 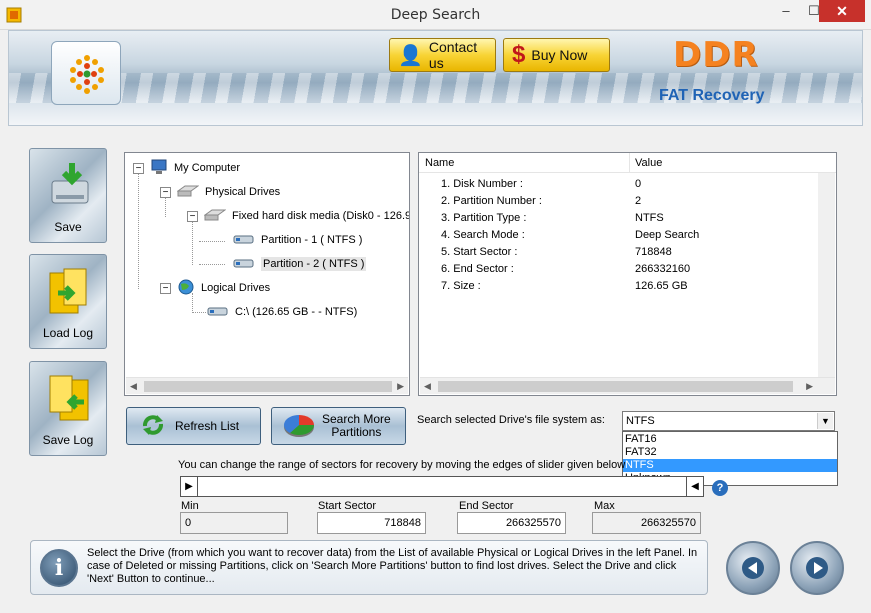 What do you see at coordinates (321, 216) in the screenshot?
I see `tree-label: Fixed hard disk media (Disk0 - 126.9` at bounding box center [321, 216].